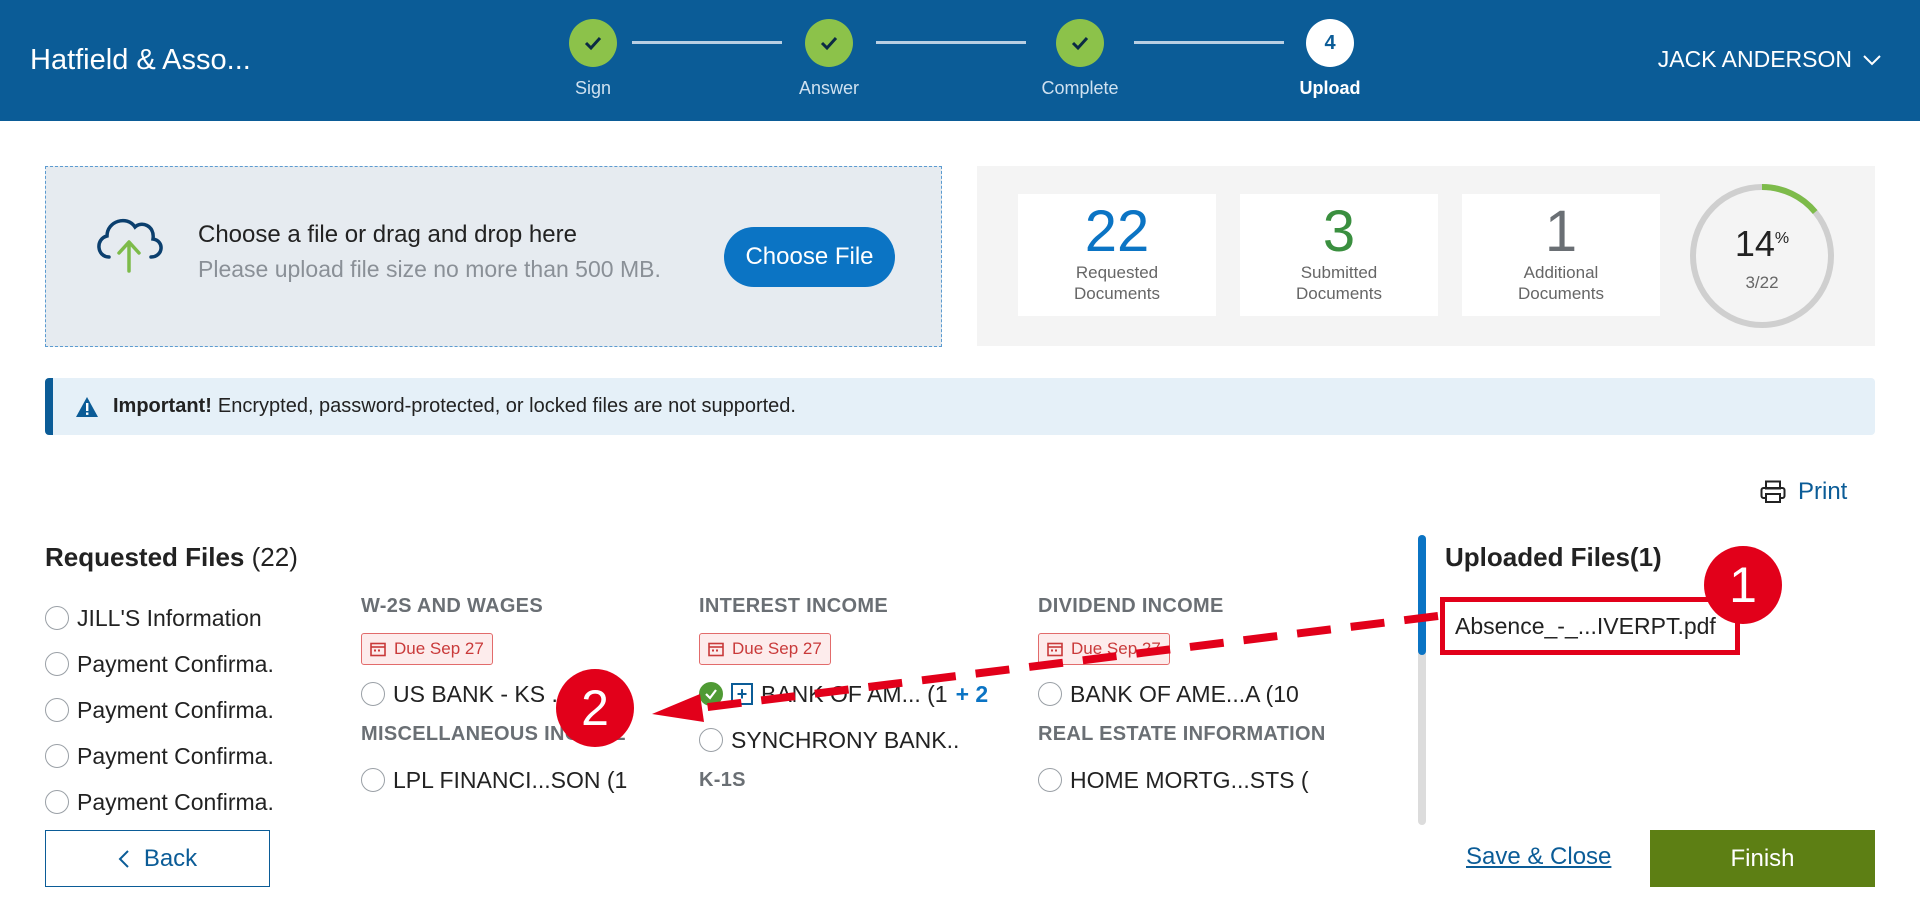  What do you see at coordinates (170, 858) in the screenshot?
I see `back-label: Back` at bounding box center [170, 858].